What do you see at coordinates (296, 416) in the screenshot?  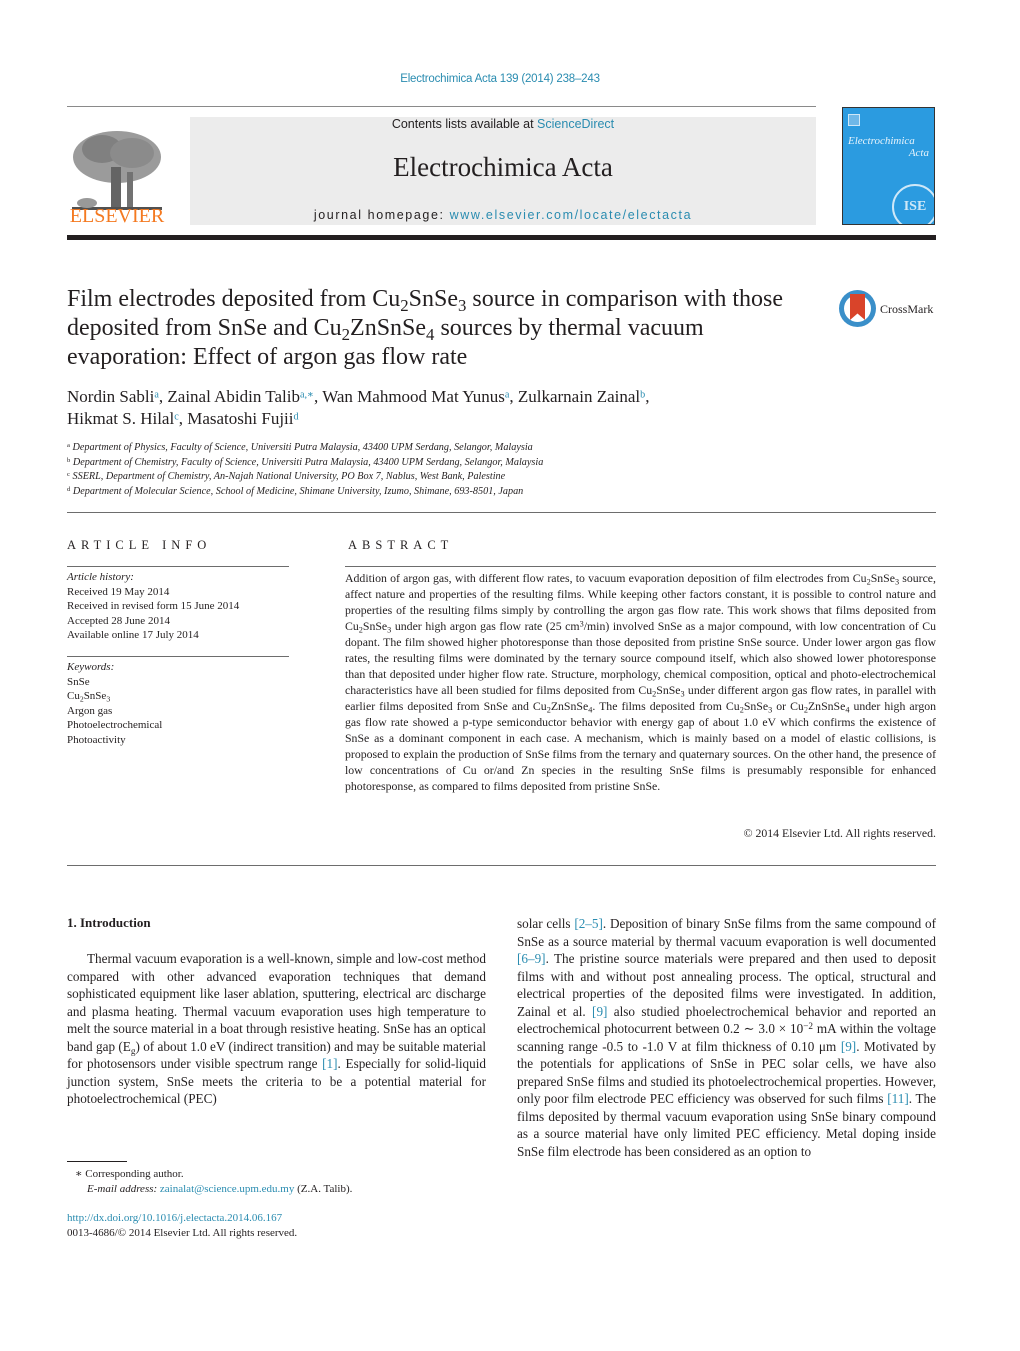 I see `affiliation-marker: d` at bounding box center [296, 416].